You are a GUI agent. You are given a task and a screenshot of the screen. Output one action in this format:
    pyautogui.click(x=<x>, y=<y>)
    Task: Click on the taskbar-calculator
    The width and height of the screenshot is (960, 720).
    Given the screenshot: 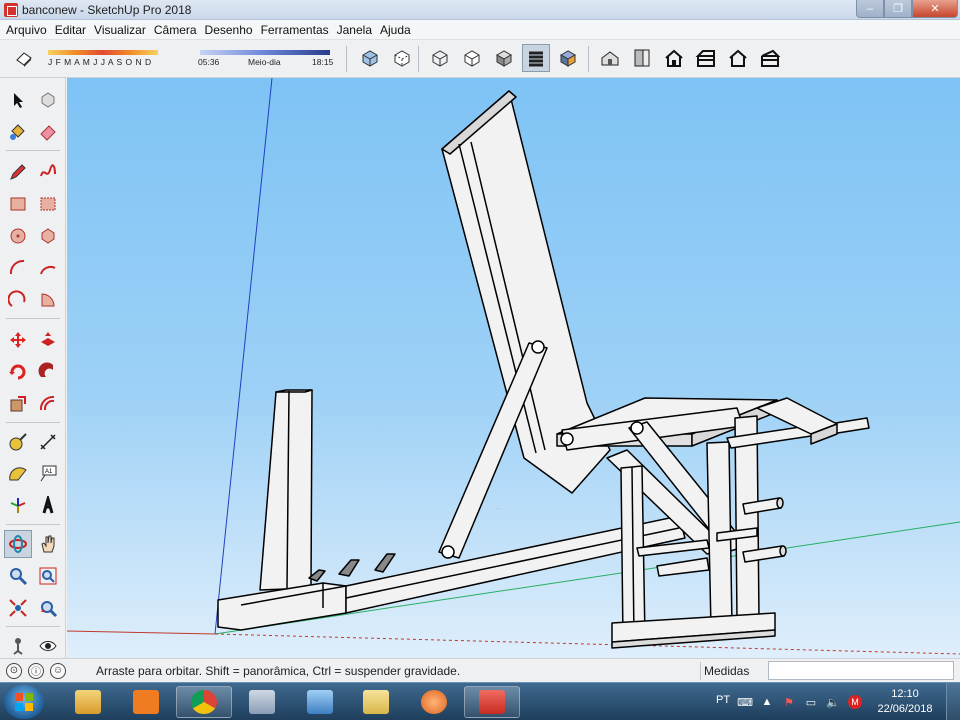 What is the action you would take?
    pyautogui.click(x=262, y=702)
    